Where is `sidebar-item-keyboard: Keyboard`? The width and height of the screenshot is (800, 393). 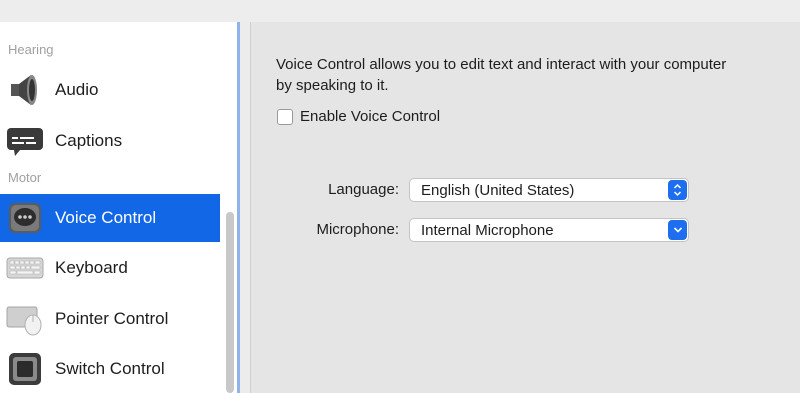 sidebar-item-keyboard: Keyboard is located at coordinates (110, 268).